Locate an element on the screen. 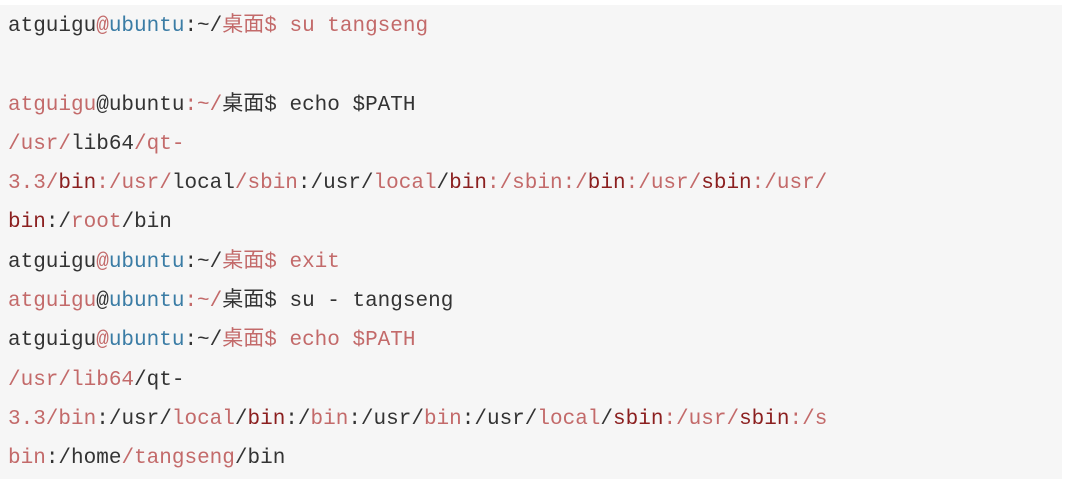 Image resolution: width=1073 pixels, height=479 pixels. terminal-text-segment: $ su tangseng is located at coordinates (346, 26).